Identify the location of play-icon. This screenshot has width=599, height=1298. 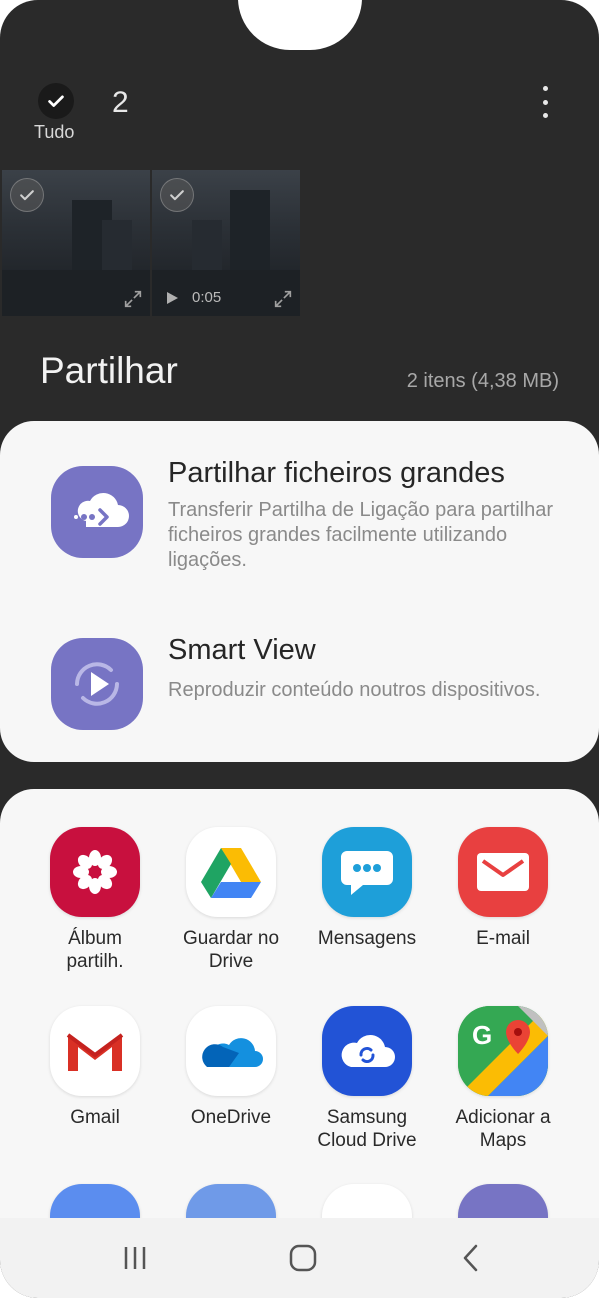
(172, 297).